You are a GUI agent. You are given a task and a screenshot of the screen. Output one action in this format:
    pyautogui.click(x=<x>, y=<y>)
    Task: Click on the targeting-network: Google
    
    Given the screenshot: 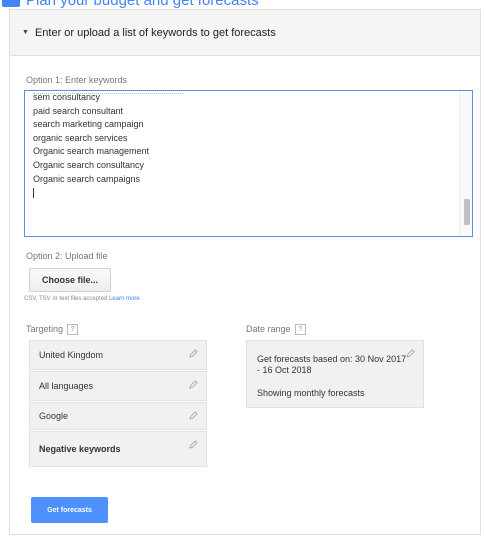 What is the action you would take?
    pyautogui.click(x=118, y=416)
    